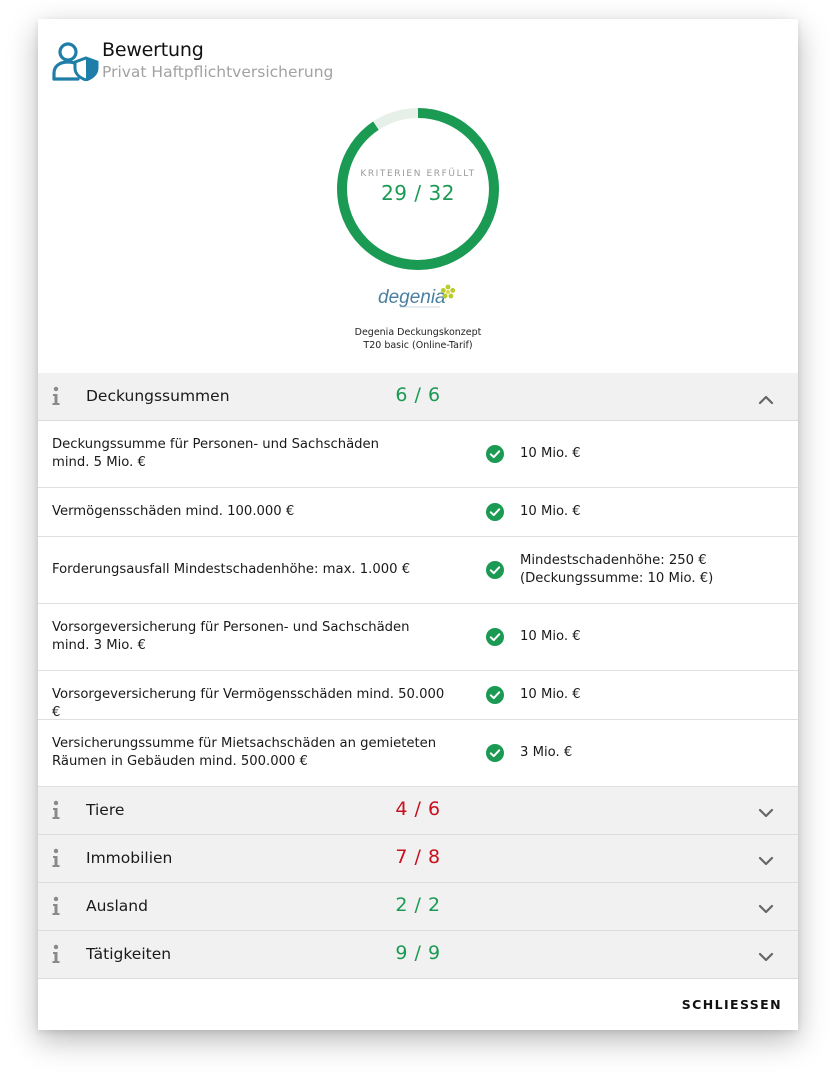 The image size is (836, 1087). Describe the element at coordinates (766, 397) in the screenshot. I see `chevron-up-icon` at that location.